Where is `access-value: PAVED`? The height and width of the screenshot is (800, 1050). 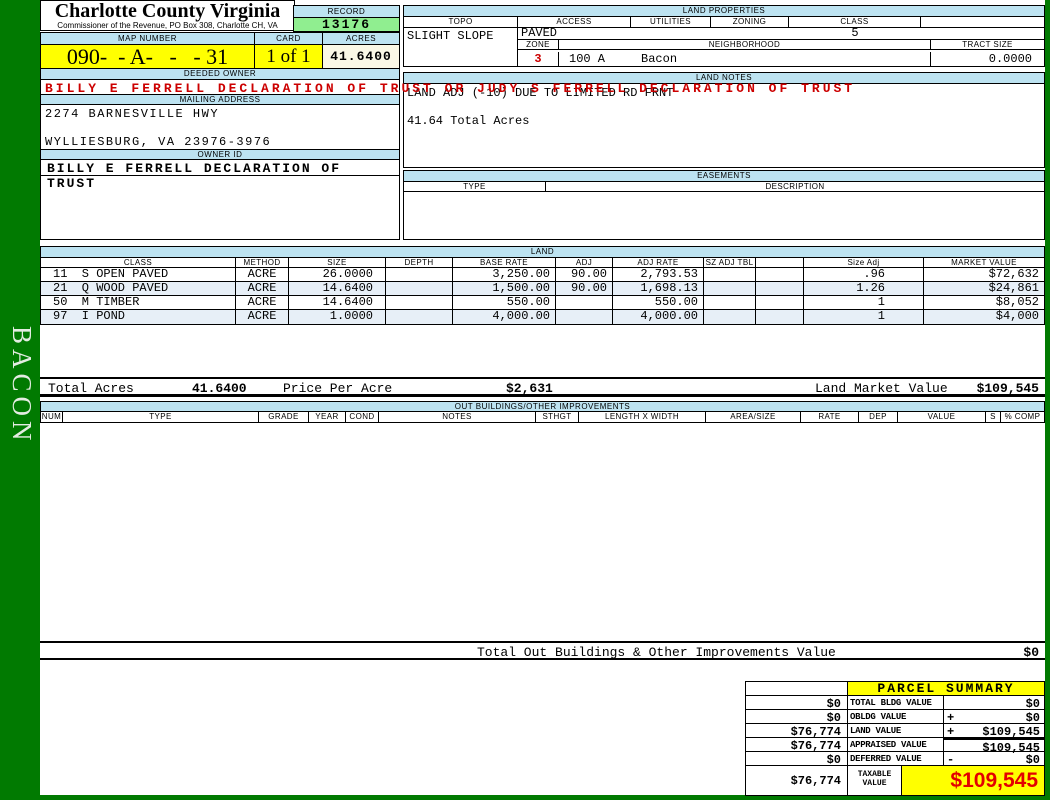 access-value: PAVED is located at coordinates (539, 33).